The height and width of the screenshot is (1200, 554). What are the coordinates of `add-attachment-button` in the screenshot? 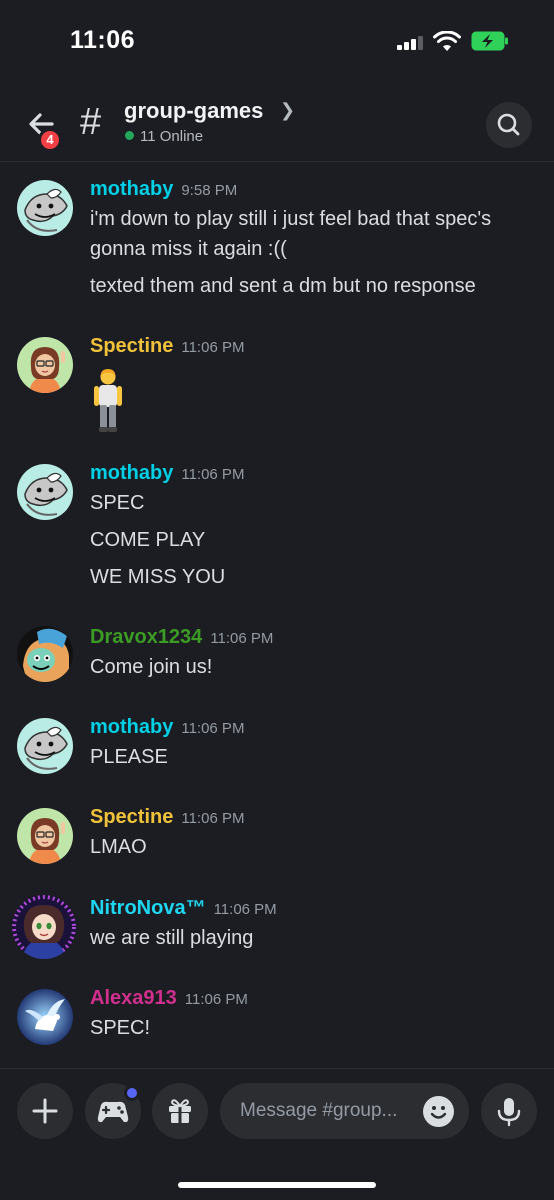 It's located at (45, 1111).